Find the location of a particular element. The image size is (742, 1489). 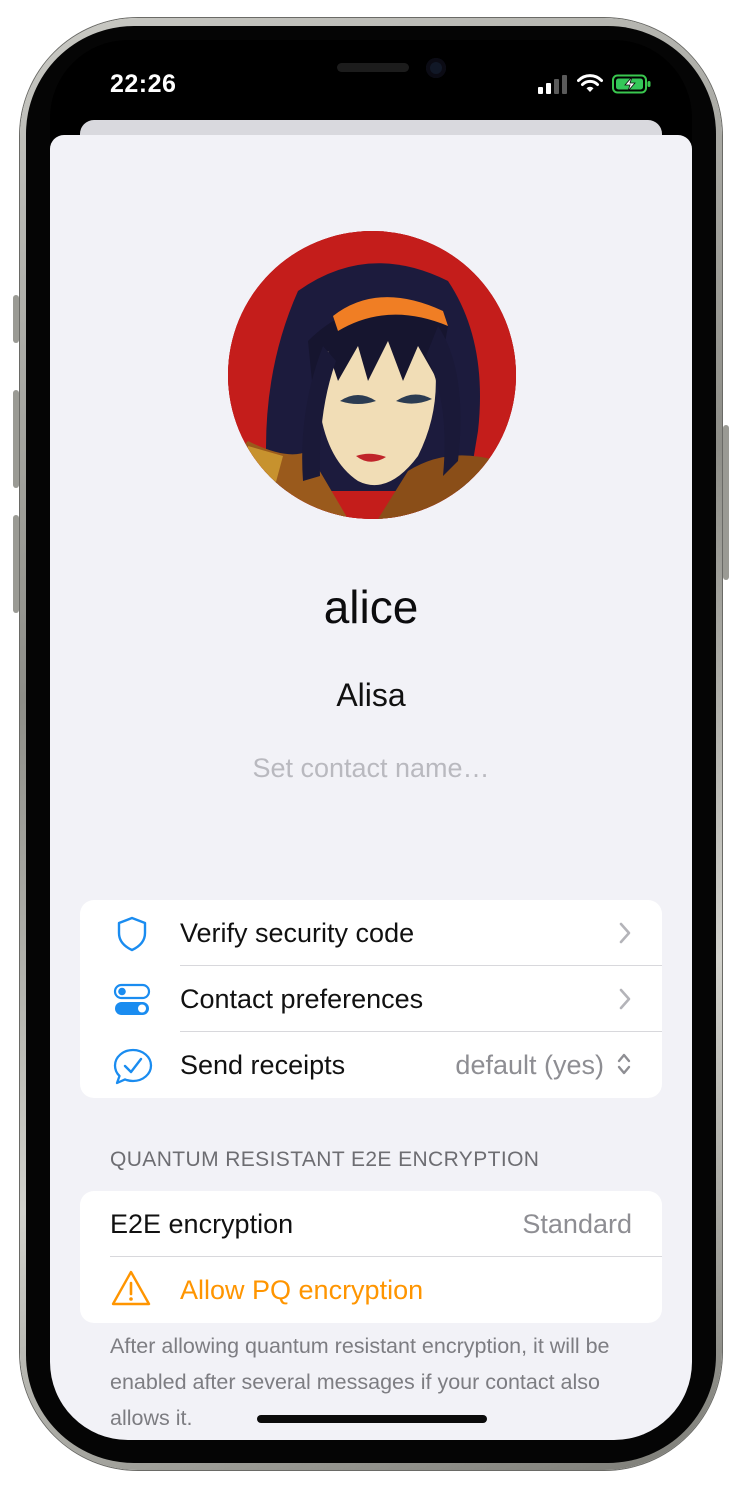

contact-display-name: alice is located at coordinates (371, 607).